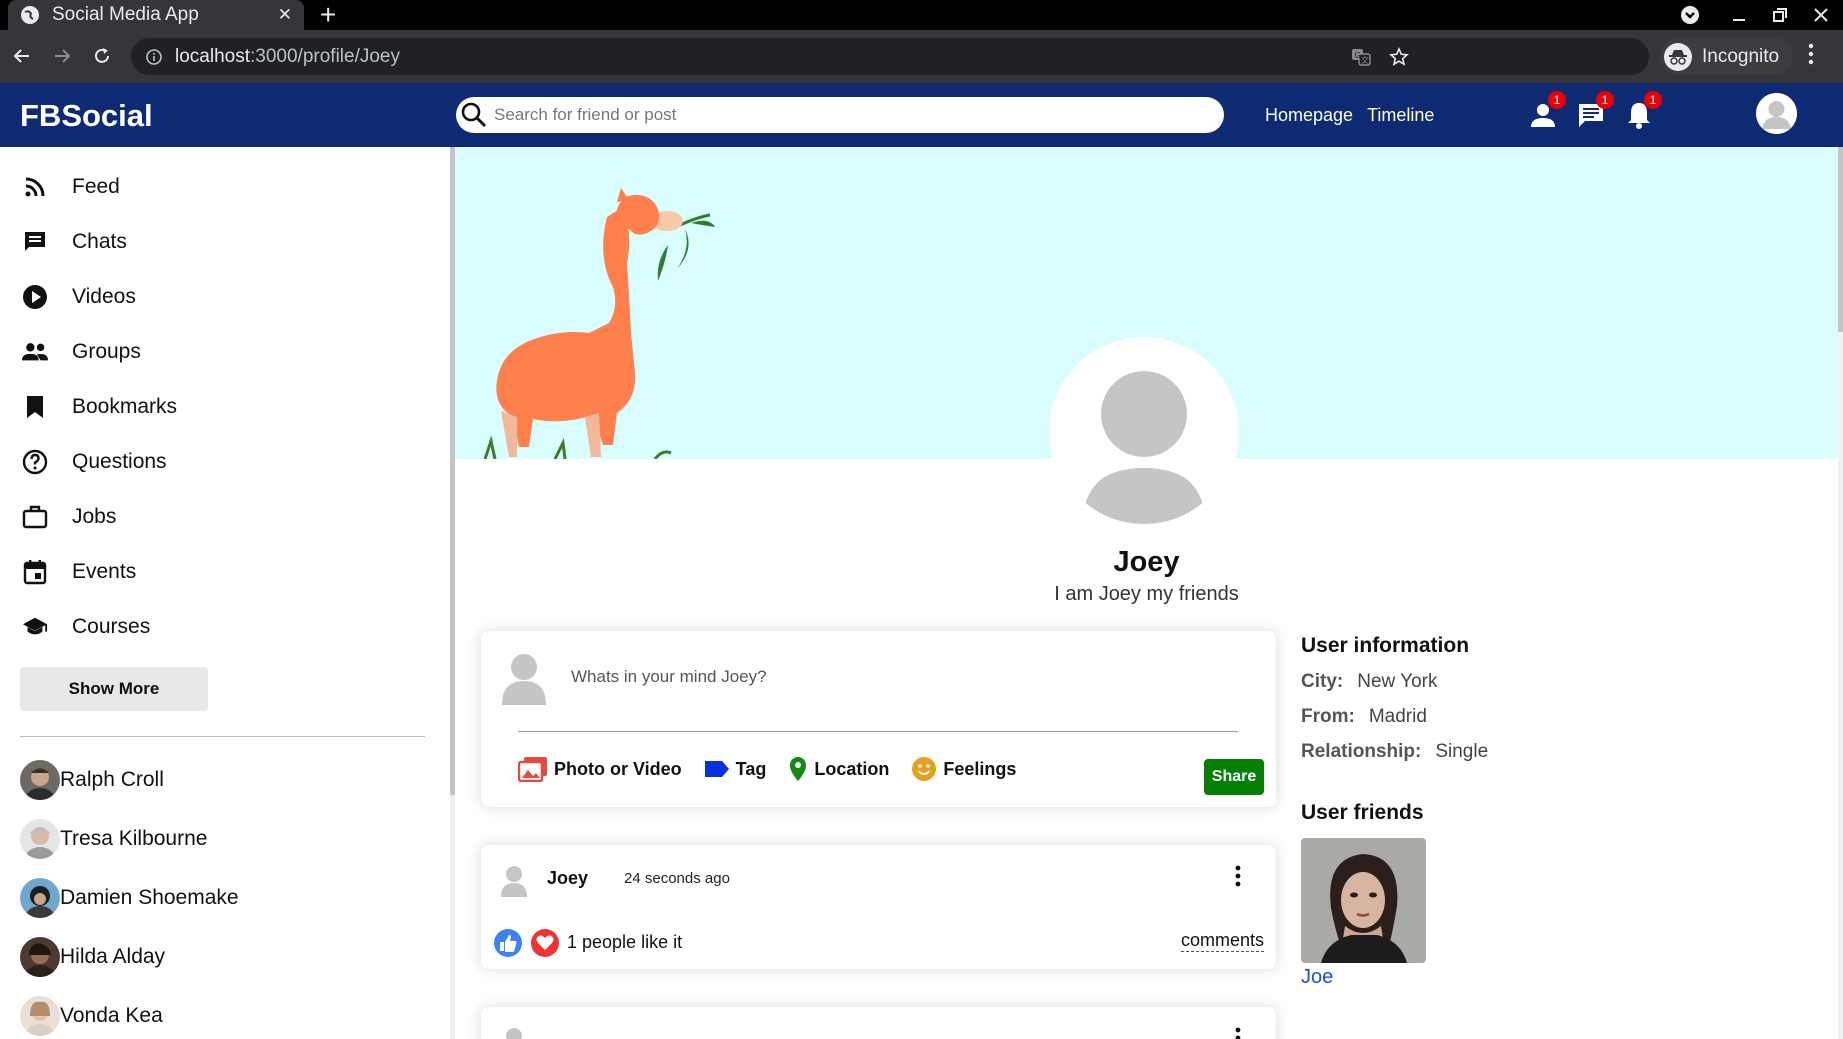  I want to click on search-bar, so click(840, 115).